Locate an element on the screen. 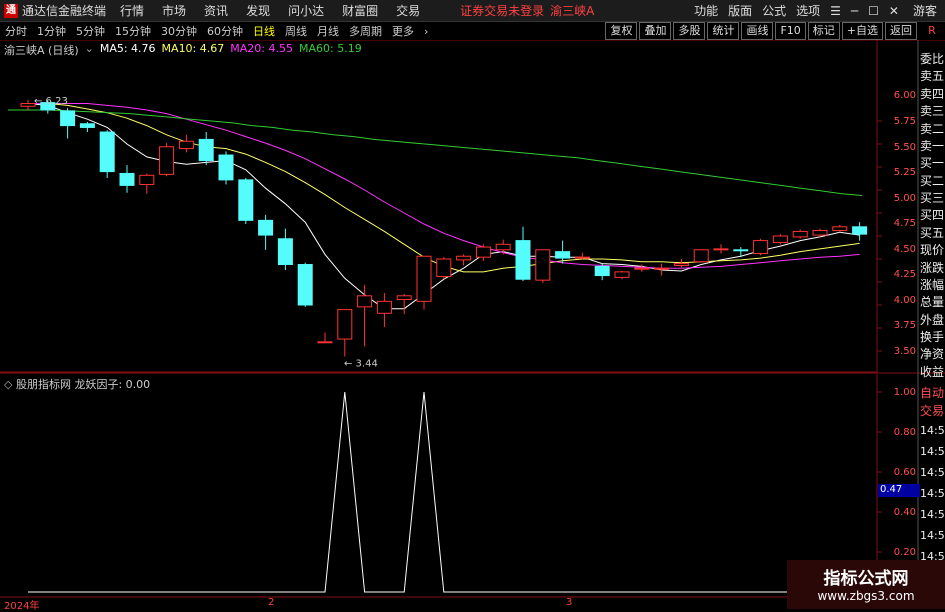  side-item-4: 卖二 is located at coordinates (932, 128).